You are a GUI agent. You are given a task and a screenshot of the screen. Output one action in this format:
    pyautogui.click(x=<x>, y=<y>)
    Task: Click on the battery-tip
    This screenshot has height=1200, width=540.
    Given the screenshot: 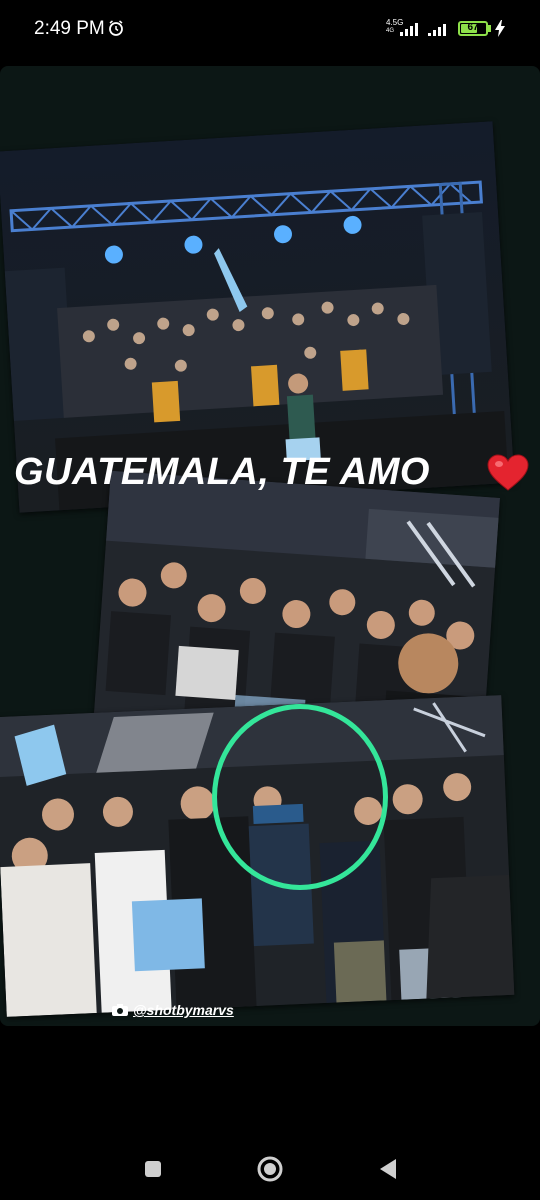 What is the action you would take?
    pyautogui.click(x=489, y=28)
    